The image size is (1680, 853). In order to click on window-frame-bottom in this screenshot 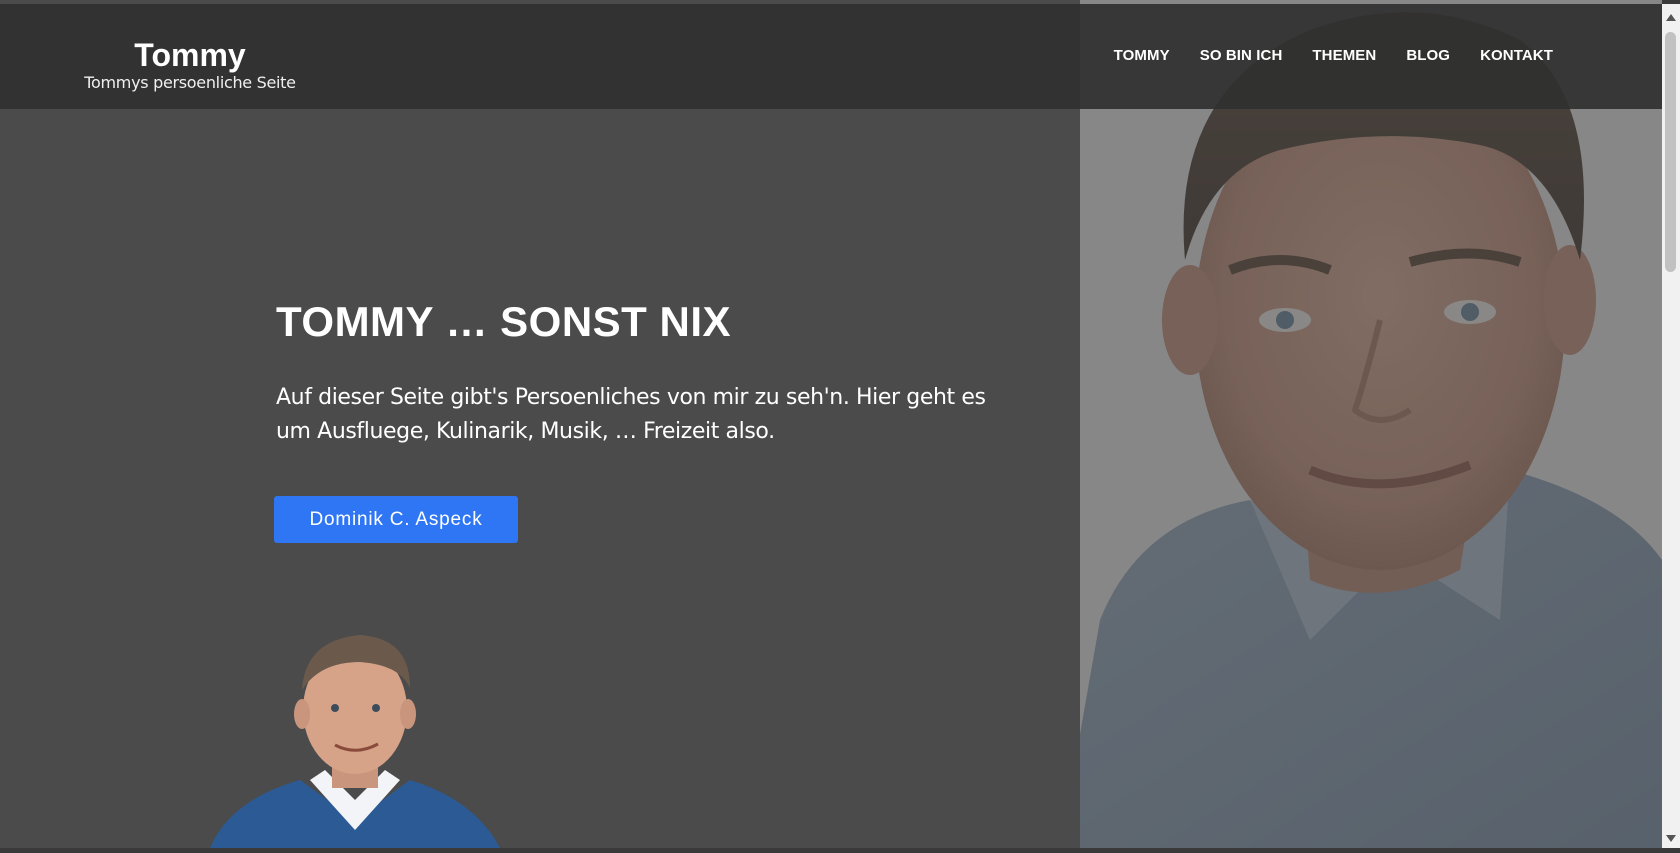, I will do `click(840, 850)`.